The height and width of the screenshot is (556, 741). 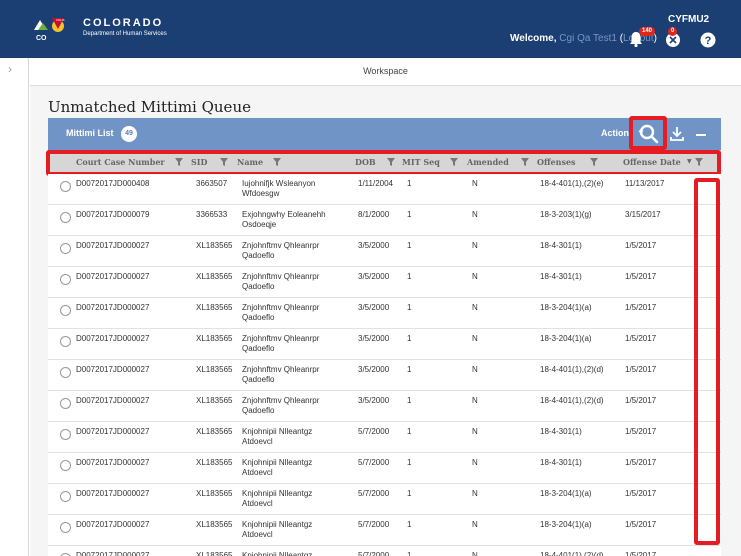 What do you see at coordinates (90, 133) in the screenshot?
I see `list-title: Mittimi List` at bounding box center [90, 133].